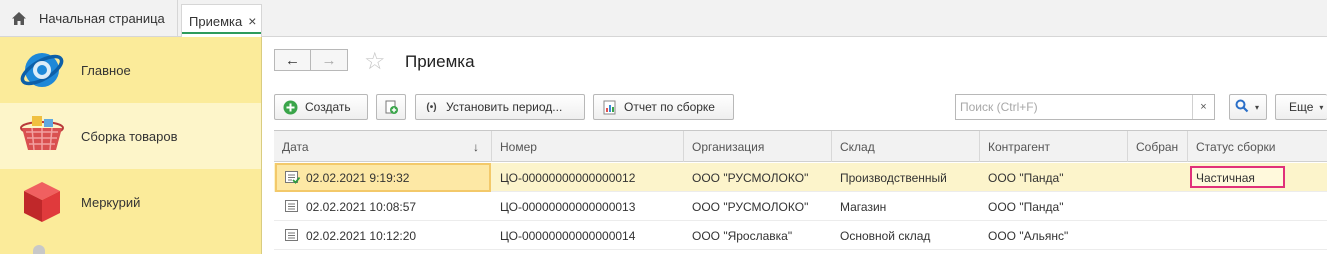  Describe the element at coordinates (361, 235) in the screenshot. I see `cell-date: 02.02.2021 10:12:20` at that location.